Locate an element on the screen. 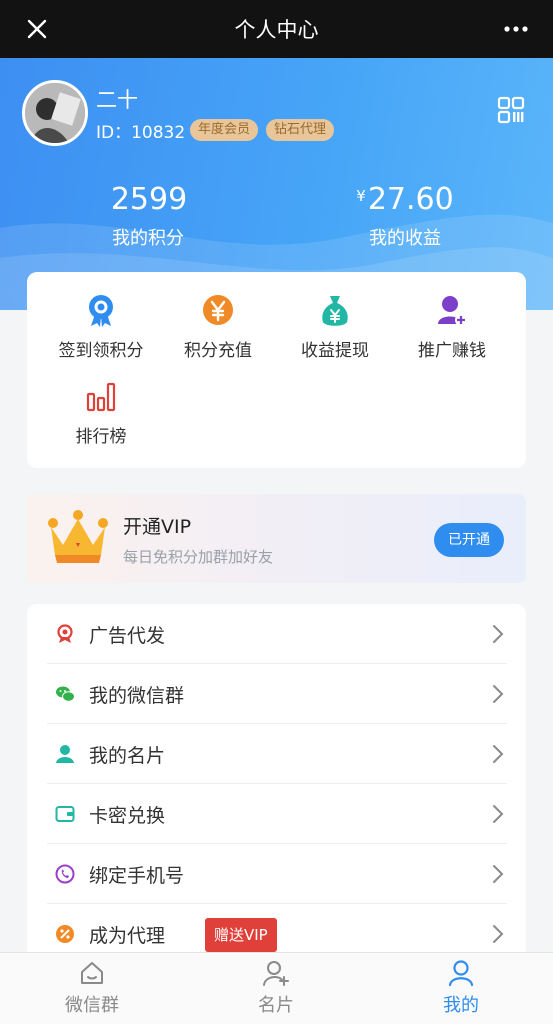  badge-diamond-agent: 钻石代理 is located at coordinates (300, 130).